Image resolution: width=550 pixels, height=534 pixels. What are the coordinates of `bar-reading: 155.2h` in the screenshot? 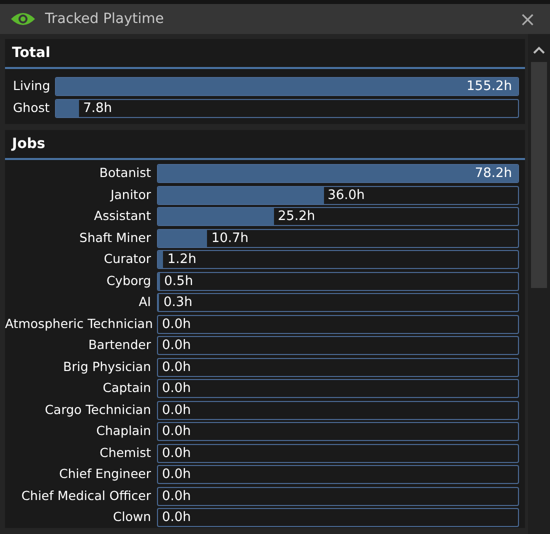 It's located at (489, 87).